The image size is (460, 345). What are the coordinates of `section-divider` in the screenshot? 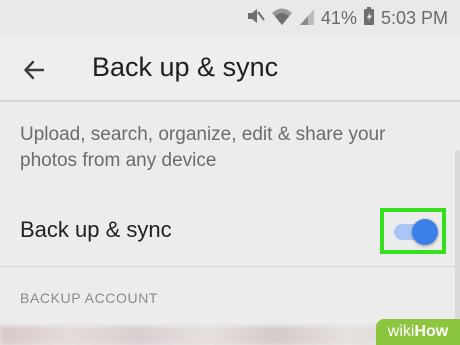 It's located at (230, 266).